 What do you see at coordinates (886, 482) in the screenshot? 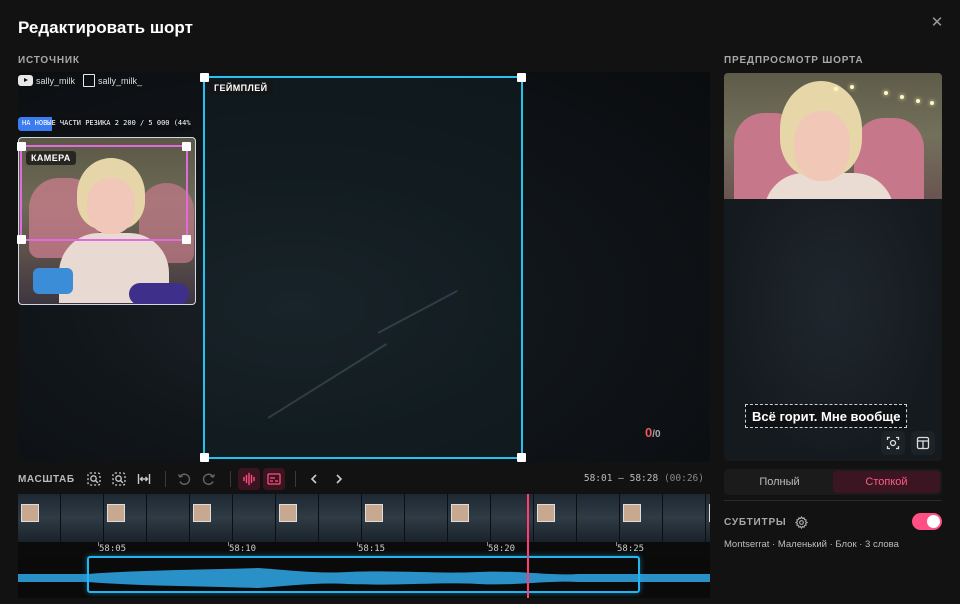
I see `layout-mode-stacked: Стопкой` at bounding box center [886, 482].